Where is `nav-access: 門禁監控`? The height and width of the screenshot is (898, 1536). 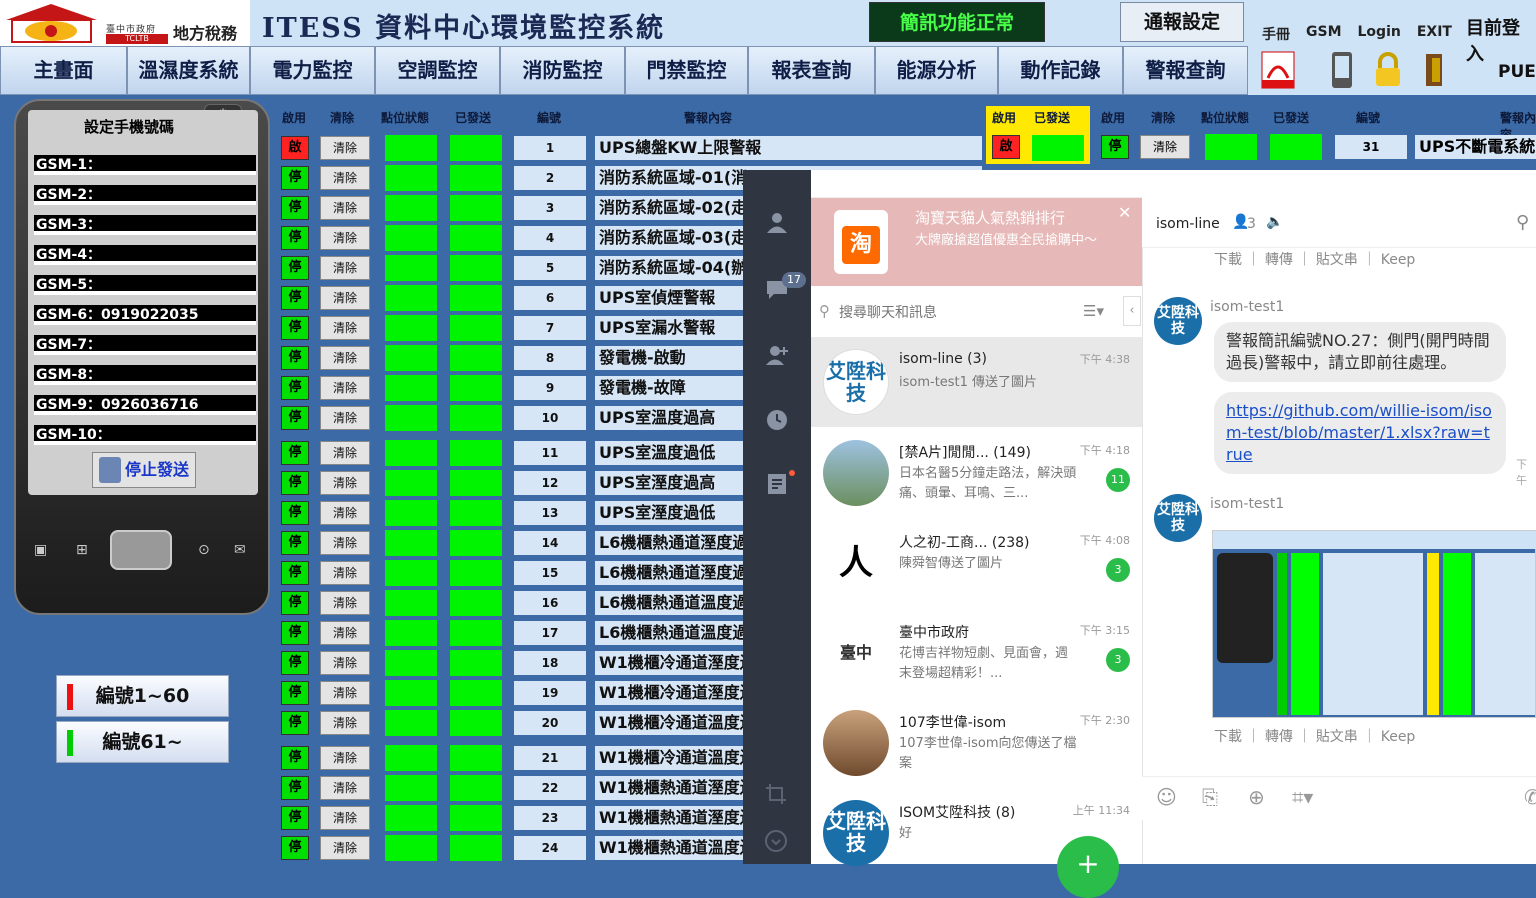
nav-access: 門禁監控 is located at coordinates (686, 70).